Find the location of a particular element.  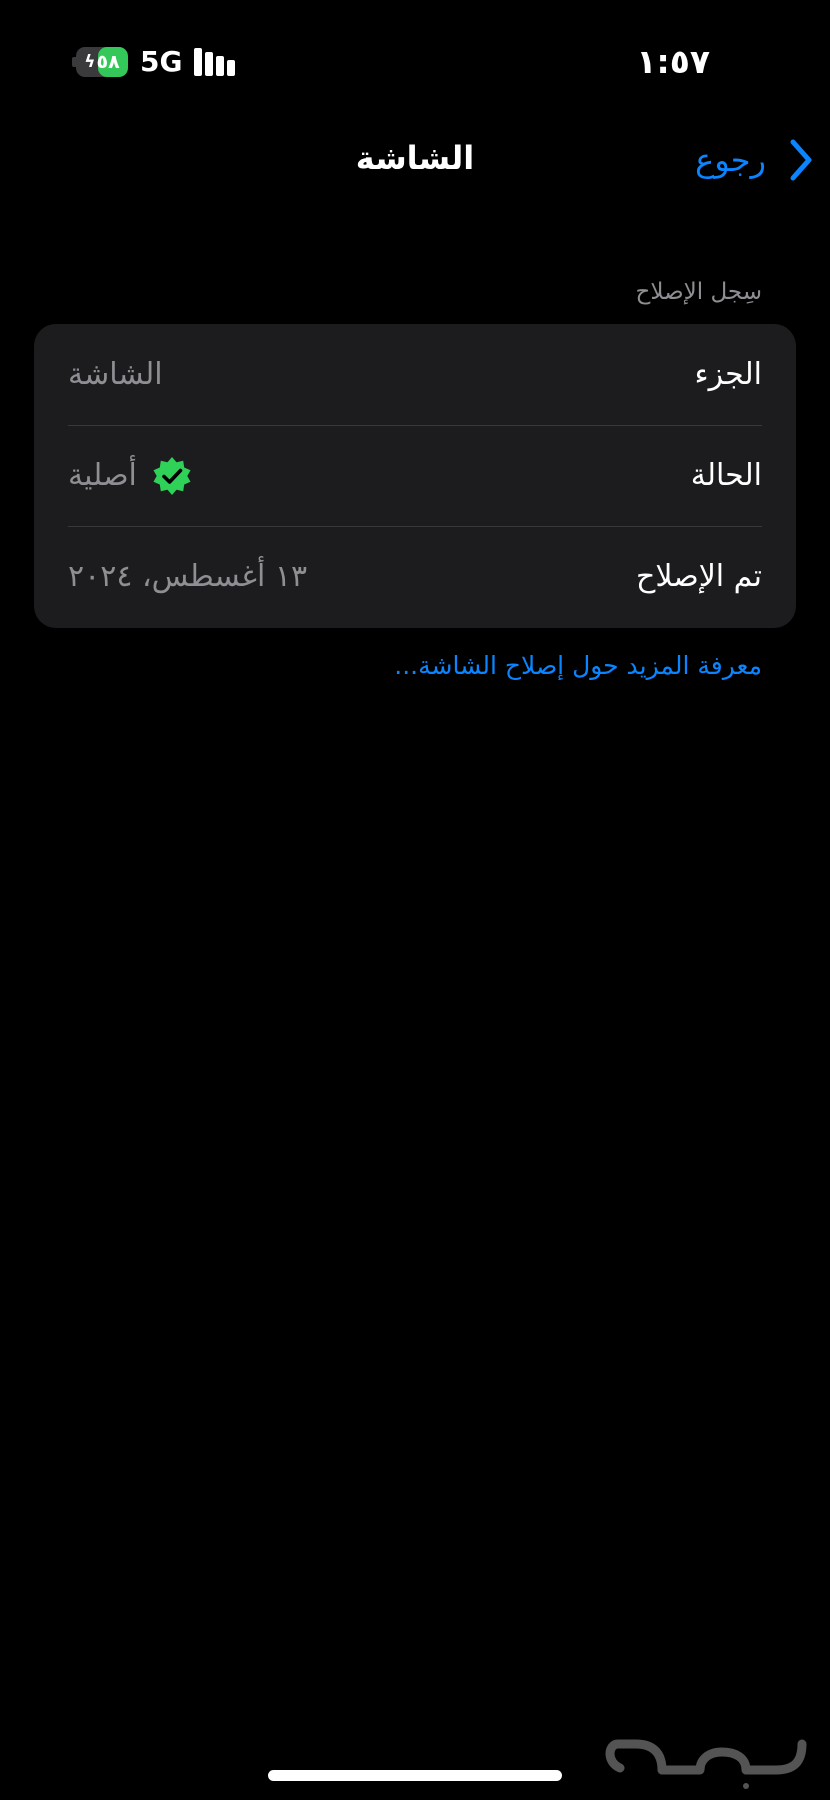

status-value: أصلية is located at coordinates (130, 476).